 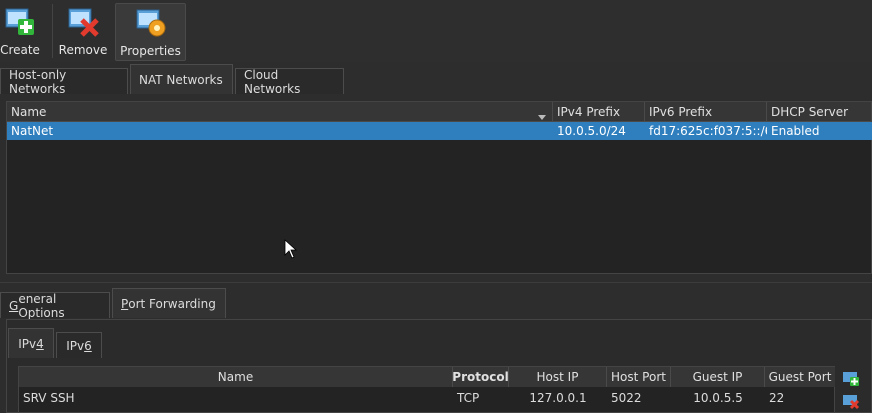 What do you see at coordinates (83, 21) in the screenshot?
I see `remove-network-icon` at bounding box center [83, 21].